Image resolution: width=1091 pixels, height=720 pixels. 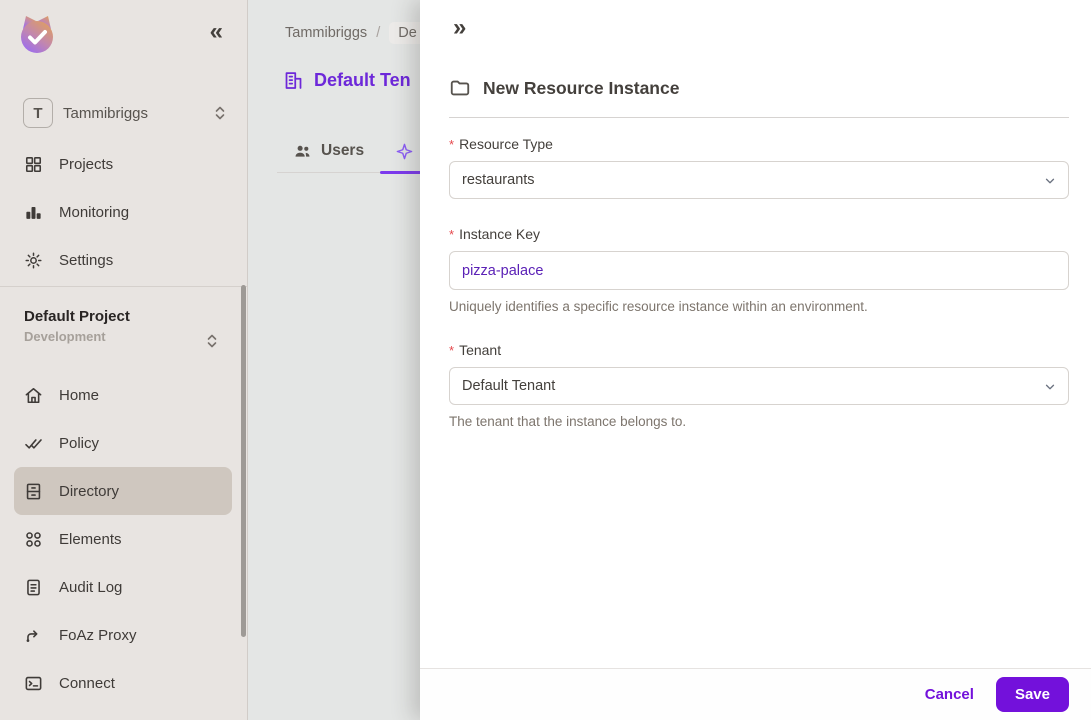 What do you see at coordinates (37, 34) in the screenshot?
I see `permit-cat-logo` at bounding box center [37, 34].